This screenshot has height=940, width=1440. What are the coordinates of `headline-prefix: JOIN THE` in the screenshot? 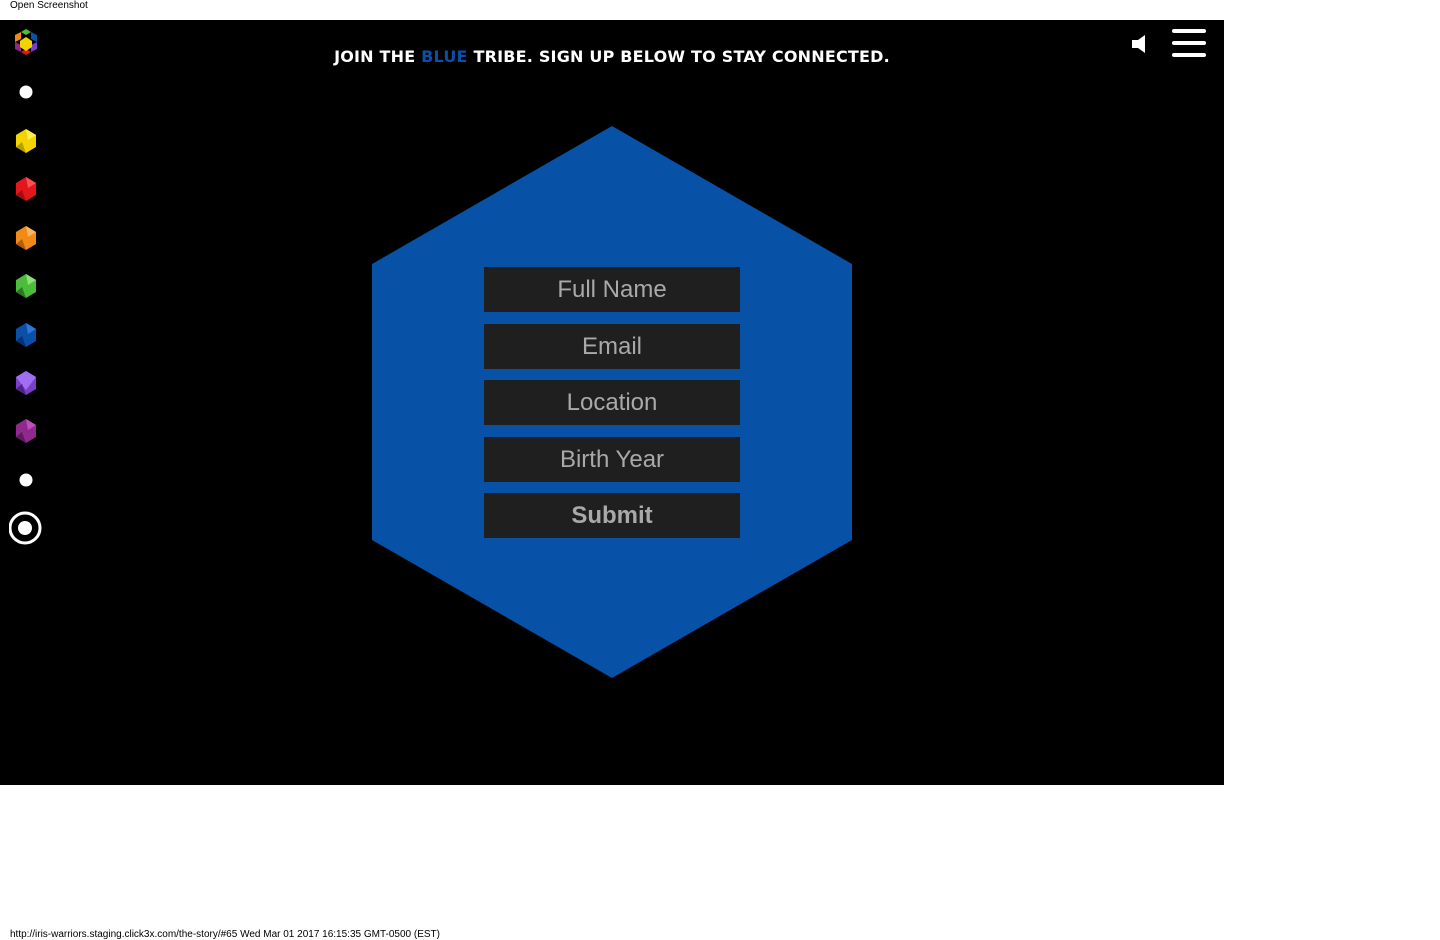 It's located at (378, 56).